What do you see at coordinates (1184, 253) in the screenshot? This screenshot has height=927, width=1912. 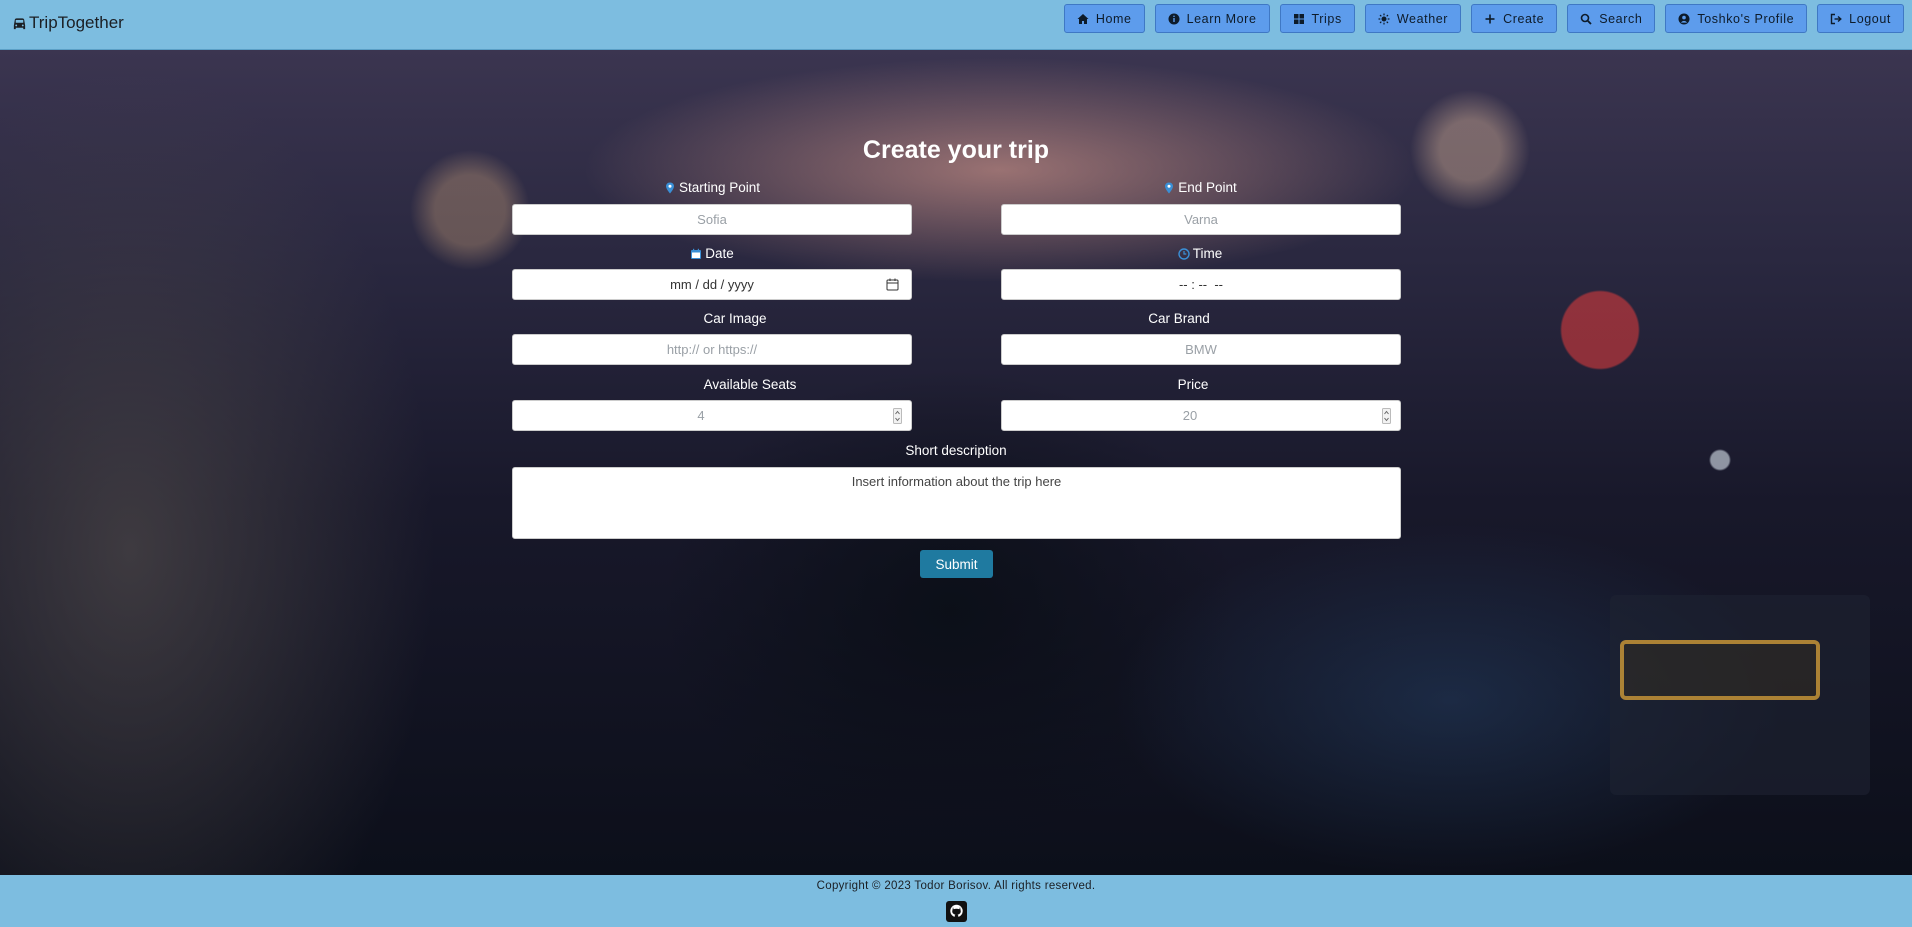 I see `clock-icon` at bounding box center [1184, 253].